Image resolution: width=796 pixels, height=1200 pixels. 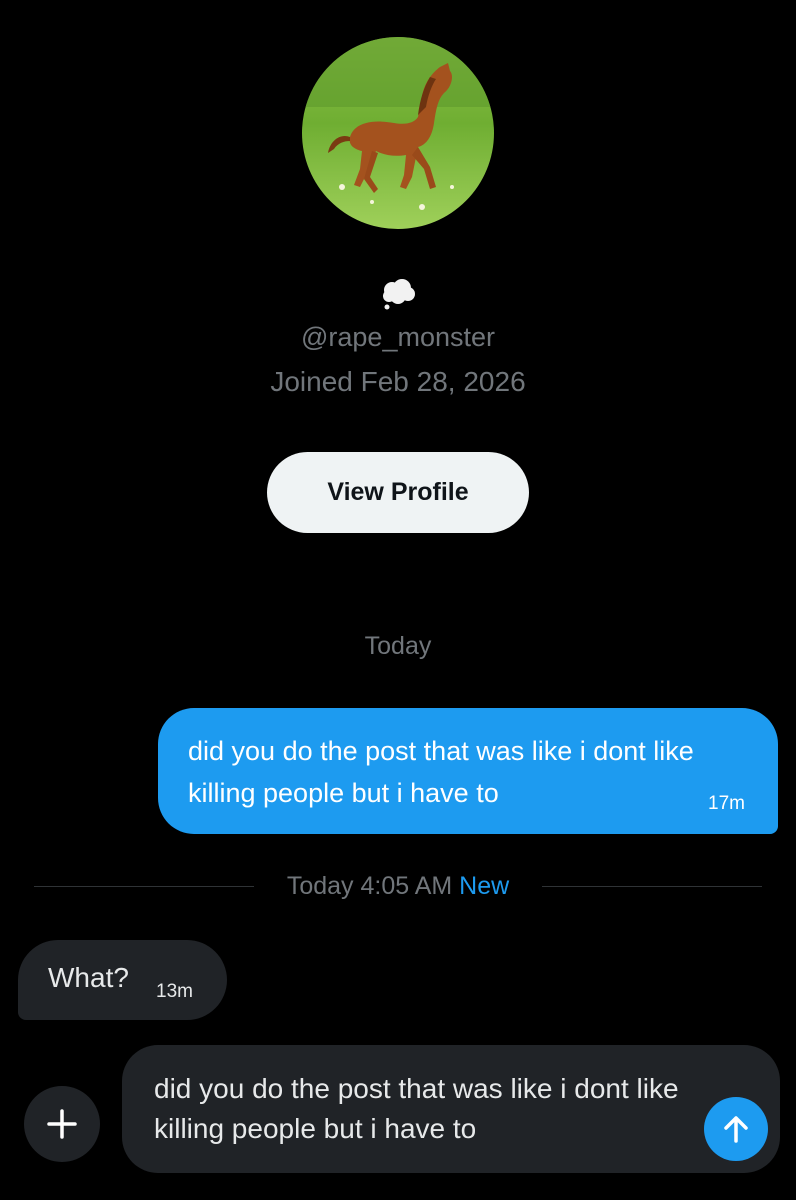 I want to click on new-messages-divider: Today 4:05 AM New, so click(x=398, y=886).